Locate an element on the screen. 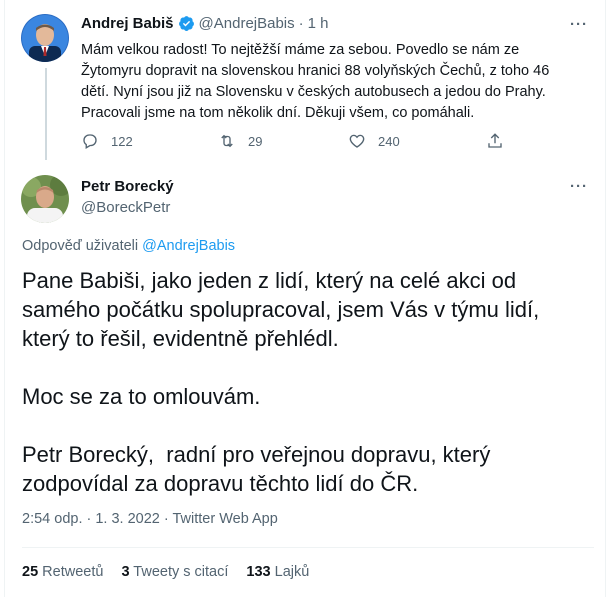 The height and width of the screenshot is (597, 613). quotes-count: 3 is located at coordinates (125, 572).